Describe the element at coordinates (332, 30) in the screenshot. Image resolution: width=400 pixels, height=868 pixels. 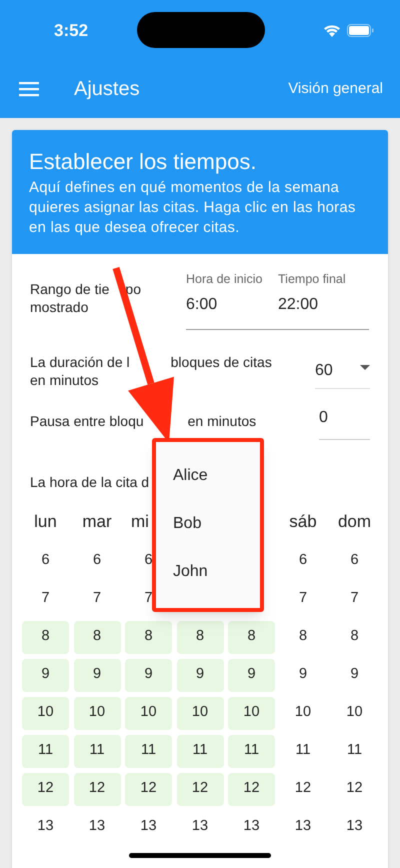
I see `wifi-icon` at that location.